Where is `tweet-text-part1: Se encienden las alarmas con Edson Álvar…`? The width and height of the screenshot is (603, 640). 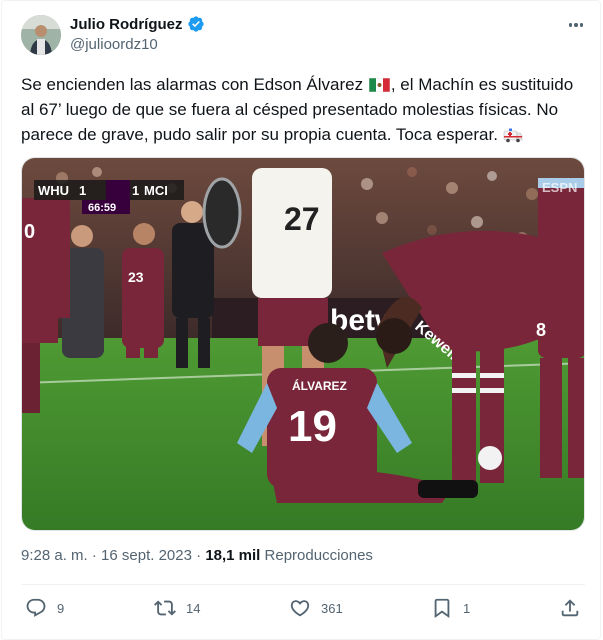
tweet-text-part1: Se encienden las alarmas con Edson Álvar… is located at coordinates (192, 84).